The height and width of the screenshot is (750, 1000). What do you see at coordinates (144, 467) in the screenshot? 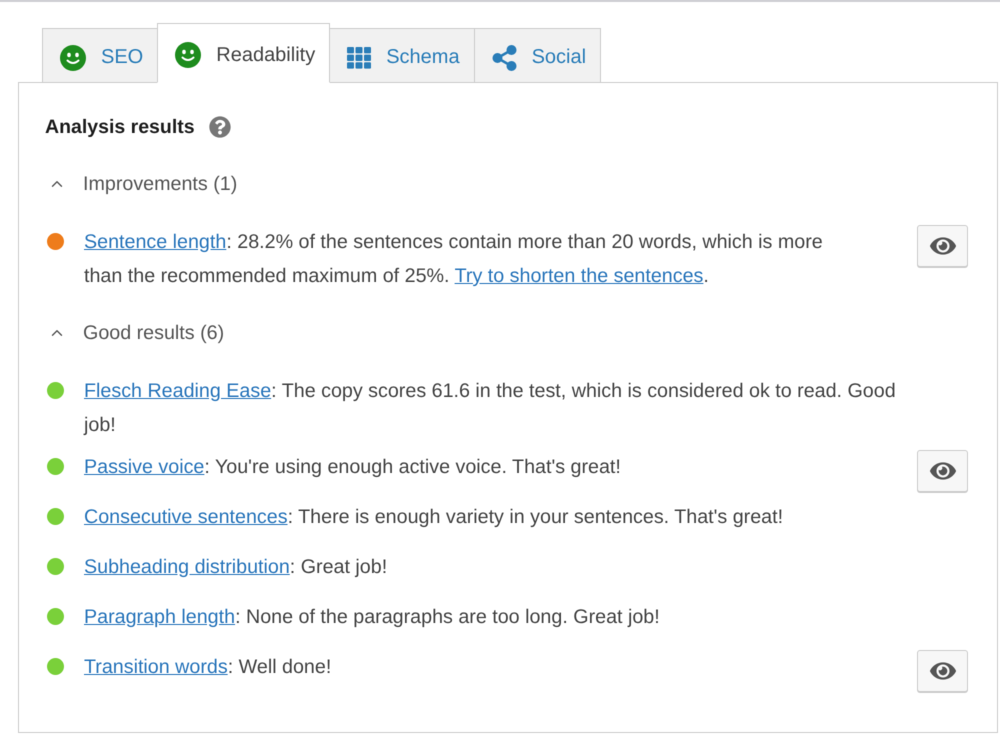
I see `result-link: Passive voice` at bounding box center [144, 467].